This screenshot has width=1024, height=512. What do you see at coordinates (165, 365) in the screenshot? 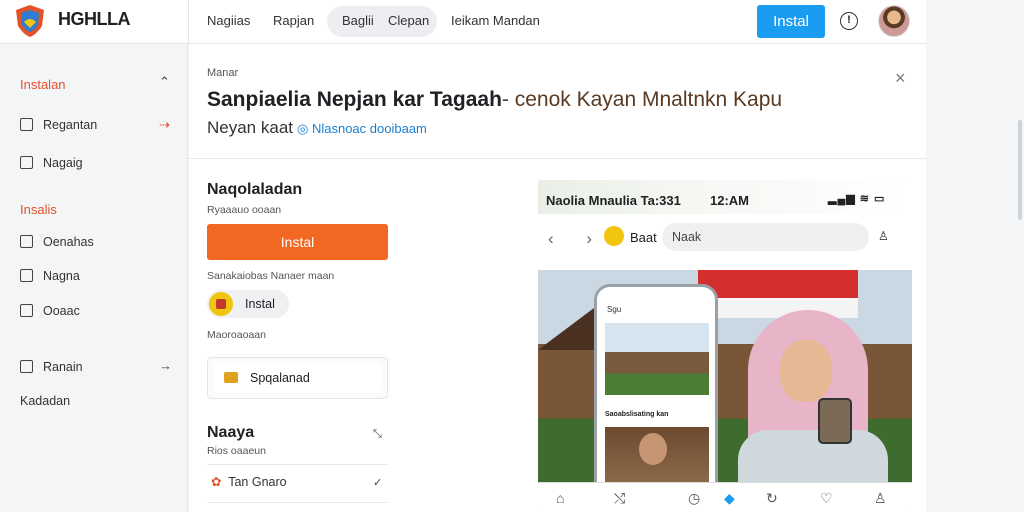
I see `arrow-right-icon: →` at bounding box center [165, 365].